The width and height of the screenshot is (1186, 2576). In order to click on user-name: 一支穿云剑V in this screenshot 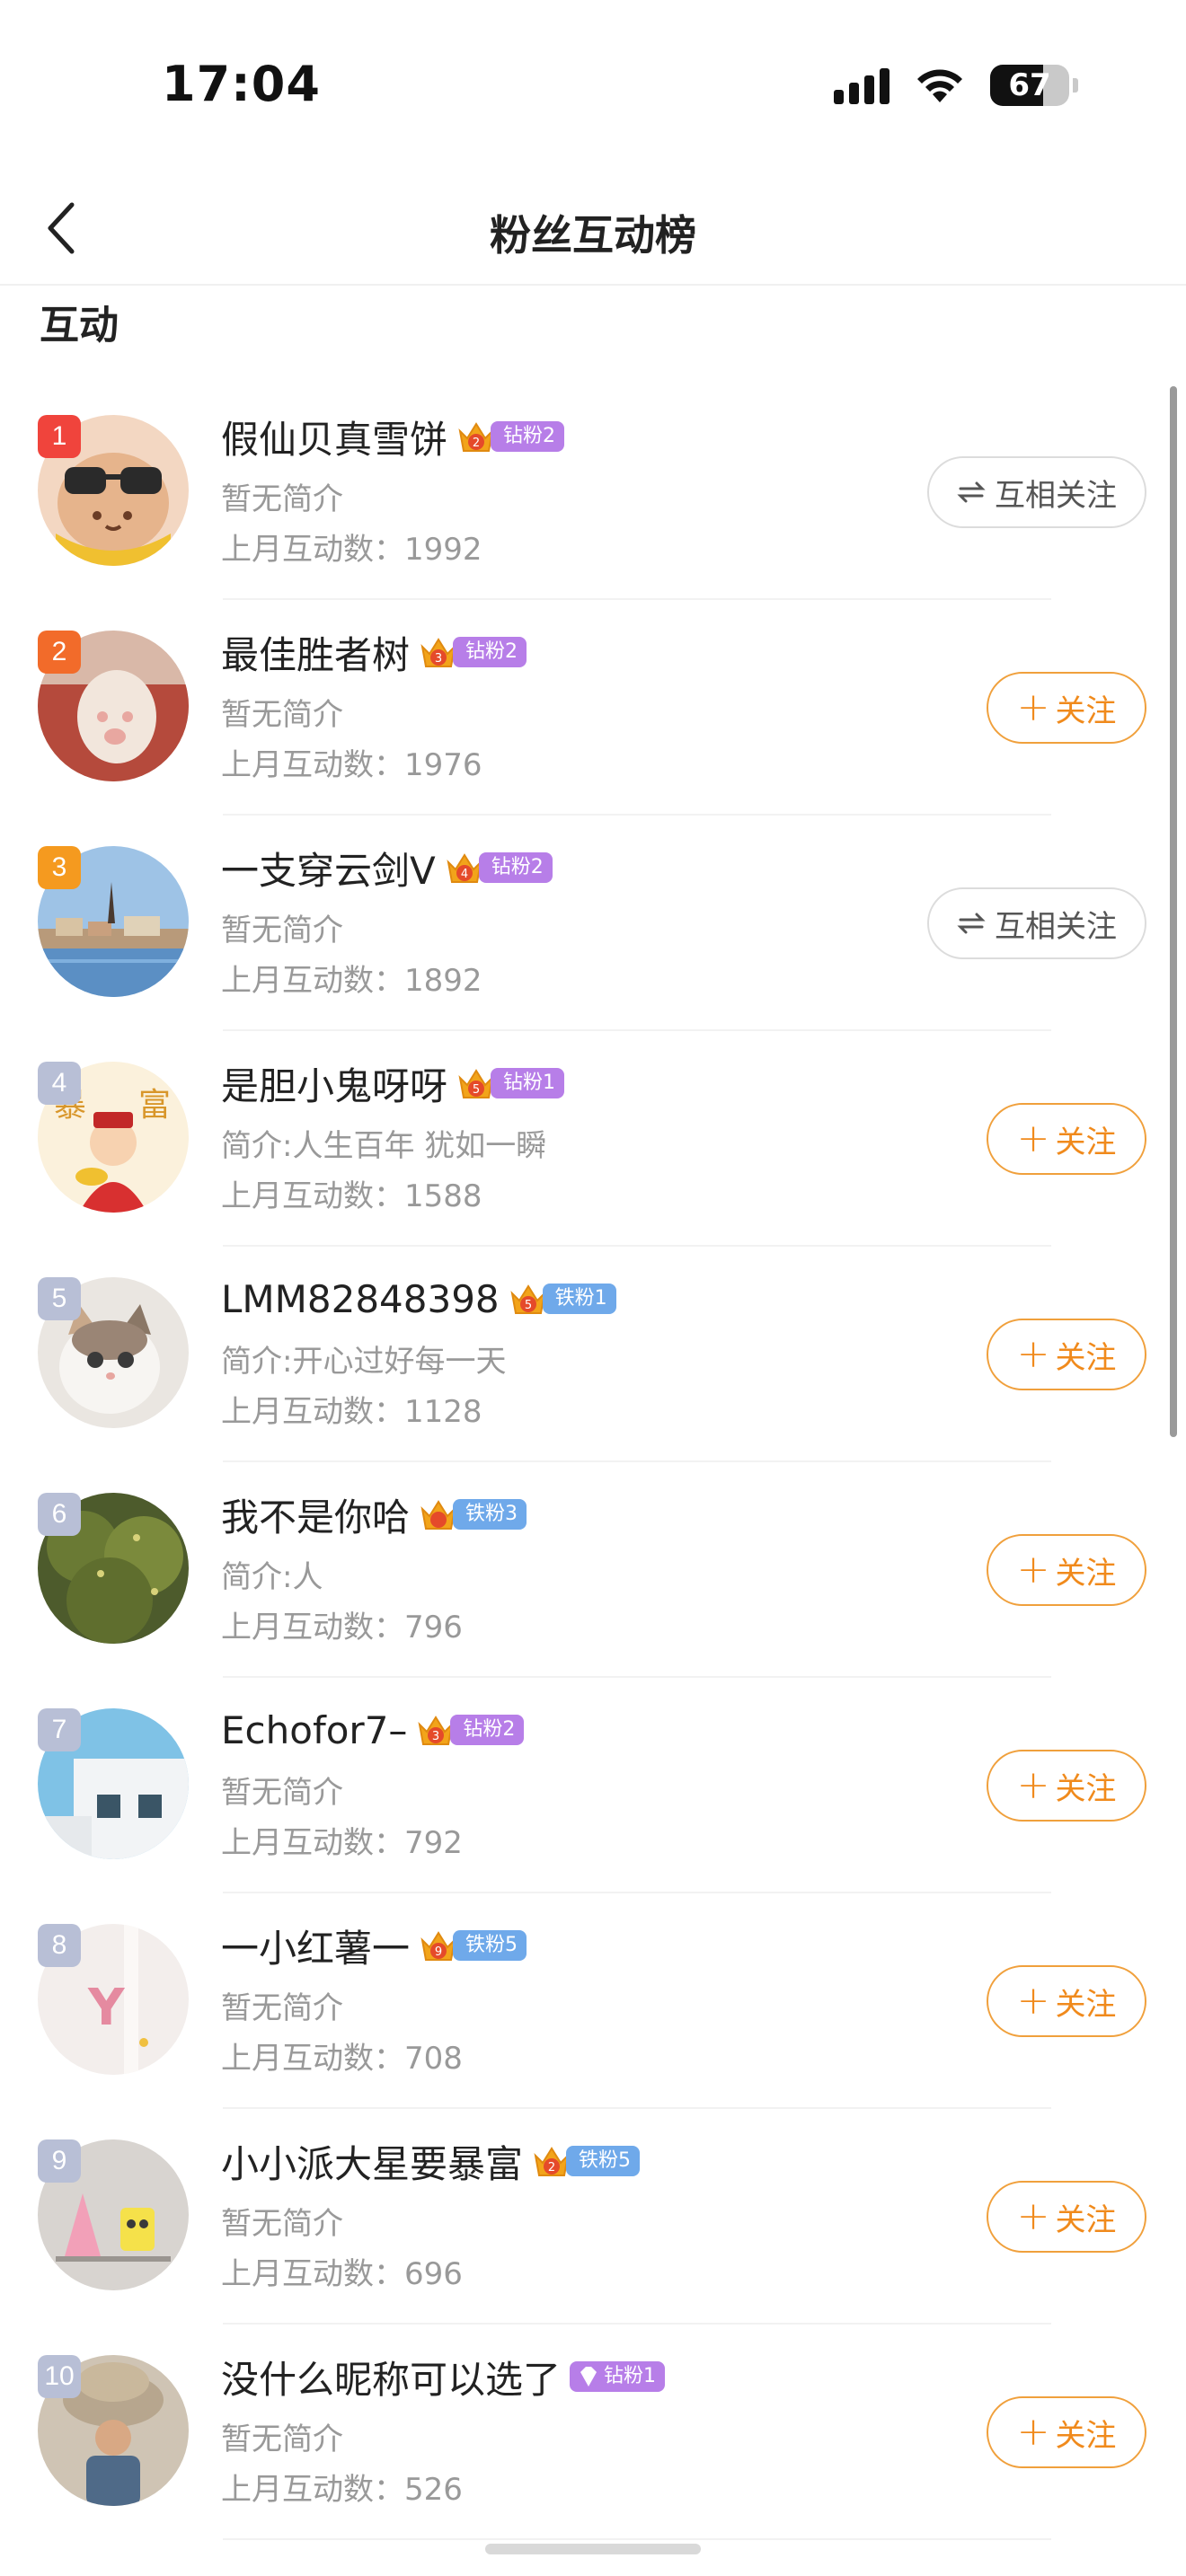, I will do `click(328, 868)`.